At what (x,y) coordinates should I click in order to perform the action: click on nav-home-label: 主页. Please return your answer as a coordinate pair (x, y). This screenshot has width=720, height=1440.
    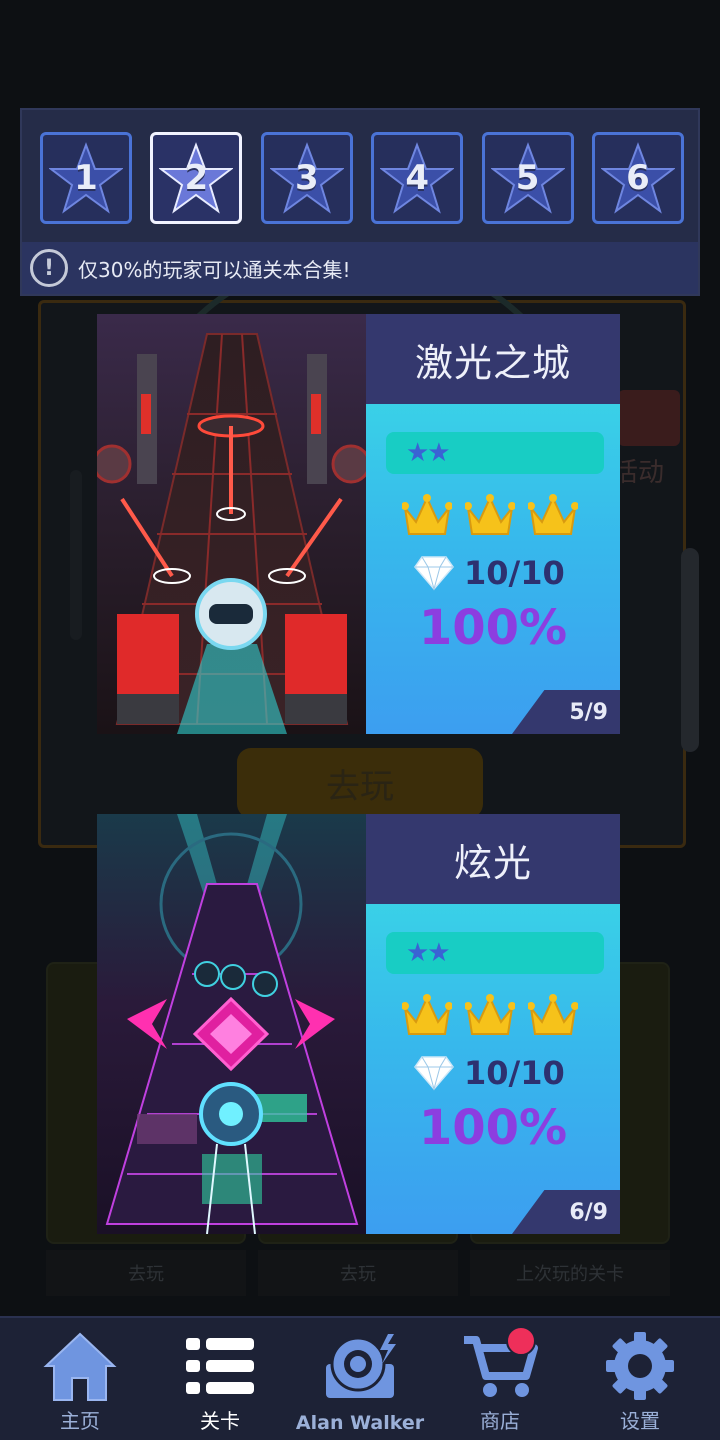
    Looking at the image, I should click on (80, 1421).